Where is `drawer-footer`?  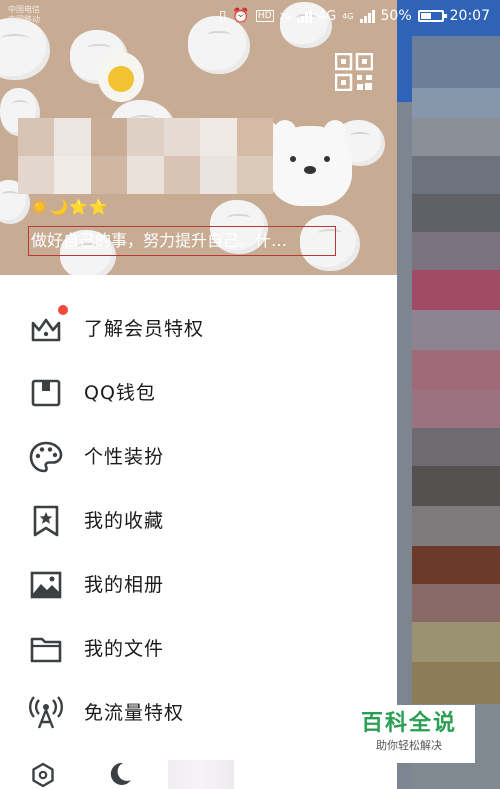 drawer-footer is located at coordinates (198, 769).